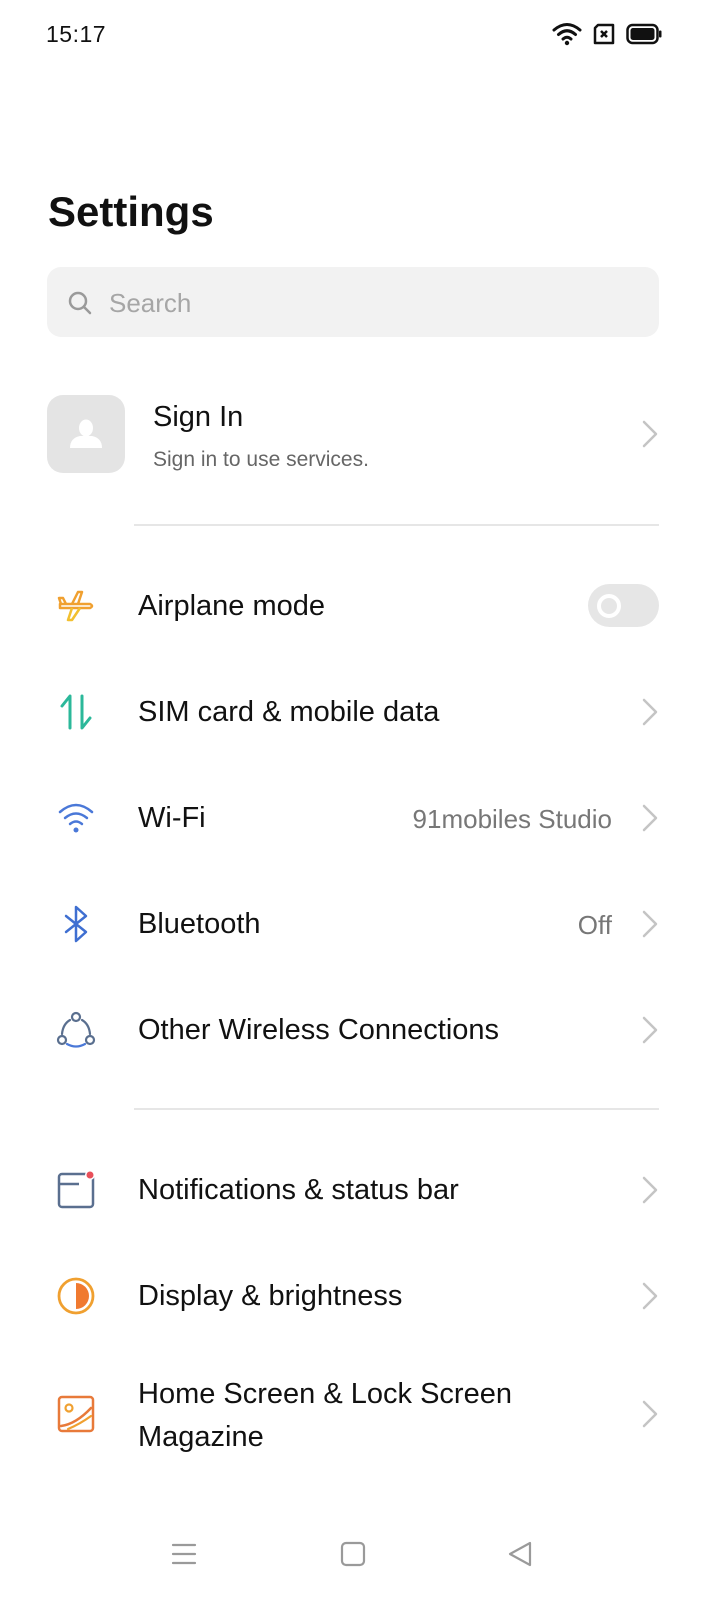 Image resolution: width=720 pixels, height=1600 pixels. Describe the element at coordinates (512, 819) in the screenshot. I see `wifi-network-value: 91mobiles Studio` at that location.